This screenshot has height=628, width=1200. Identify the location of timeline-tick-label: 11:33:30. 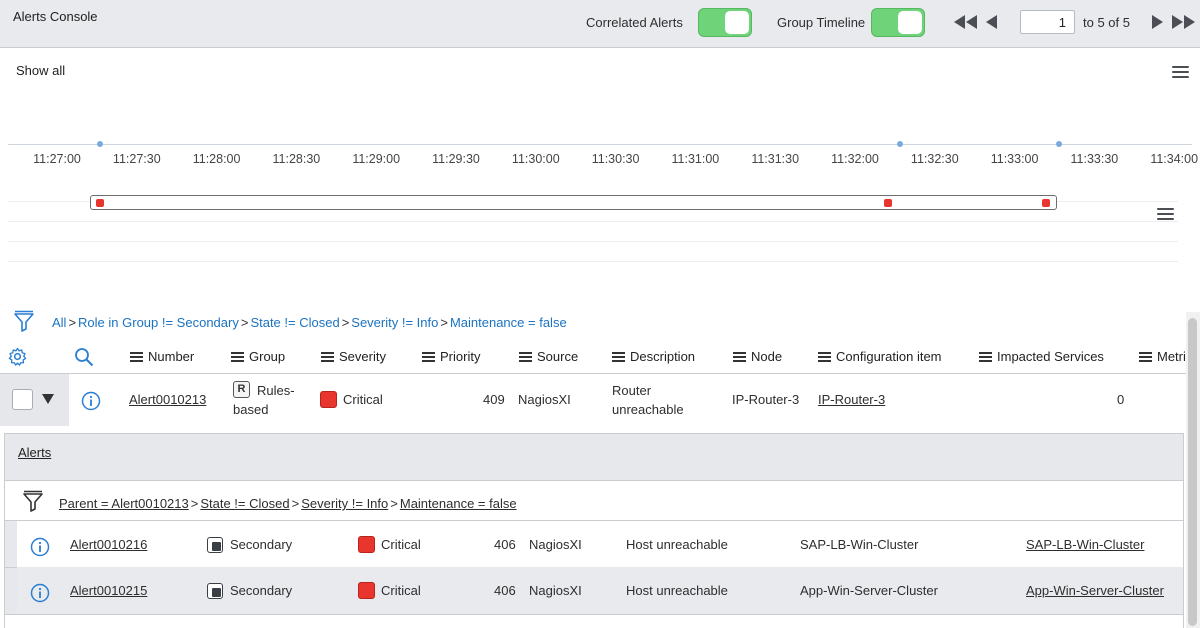
(1094, 159).